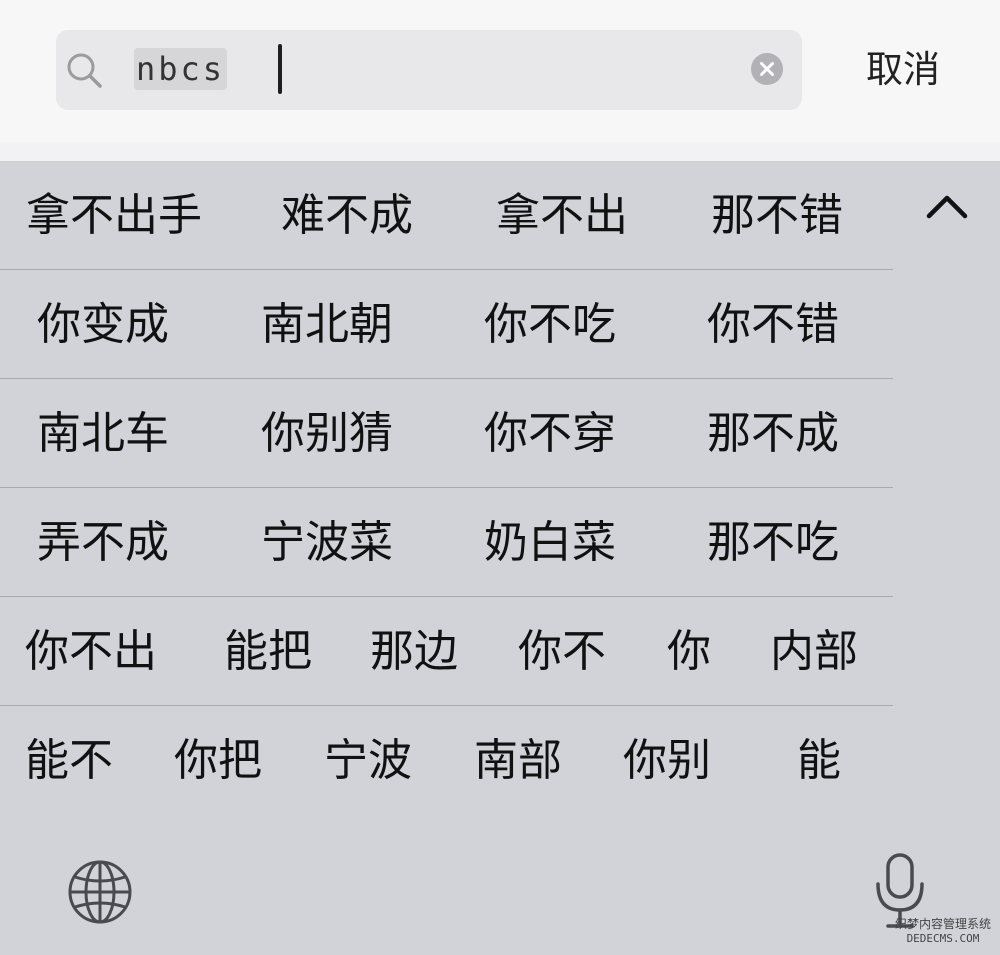 The image size is (1000, 955). What do you see at coordinates (689, 652) in the screenshot?
I see `candidate-word: 你` at bounding box center [689, 652].